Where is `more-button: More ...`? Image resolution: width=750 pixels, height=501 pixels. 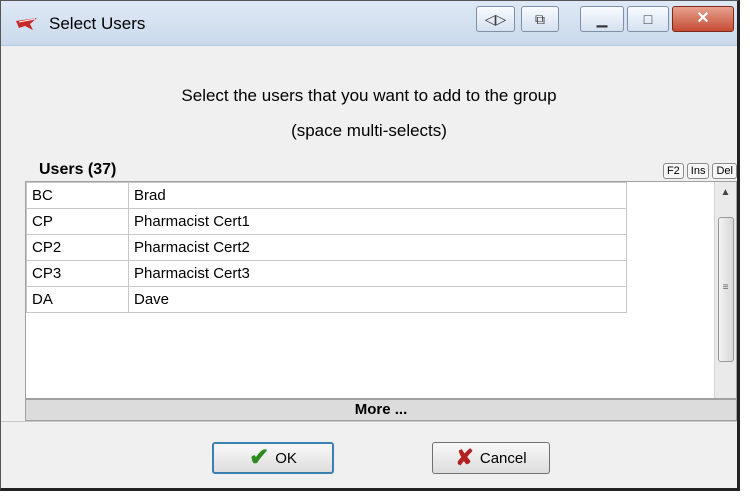 more-button: More ... is located at coordinates (381, 410).